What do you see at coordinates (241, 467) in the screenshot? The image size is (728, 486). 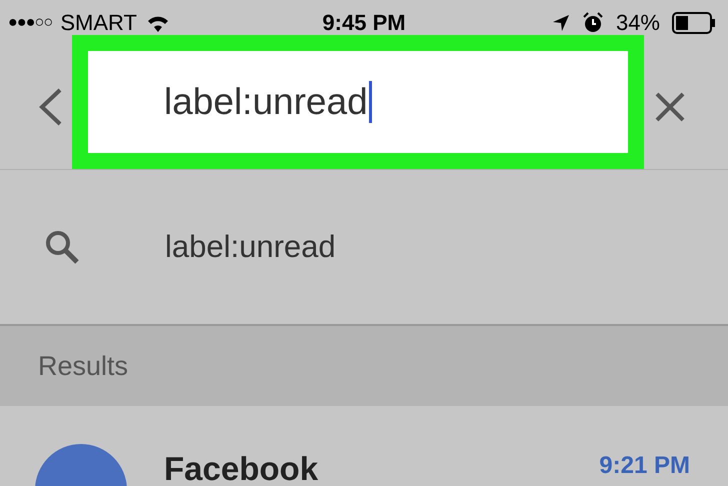 I see `sender-name: Facebook` at bounding box center [241, 467].